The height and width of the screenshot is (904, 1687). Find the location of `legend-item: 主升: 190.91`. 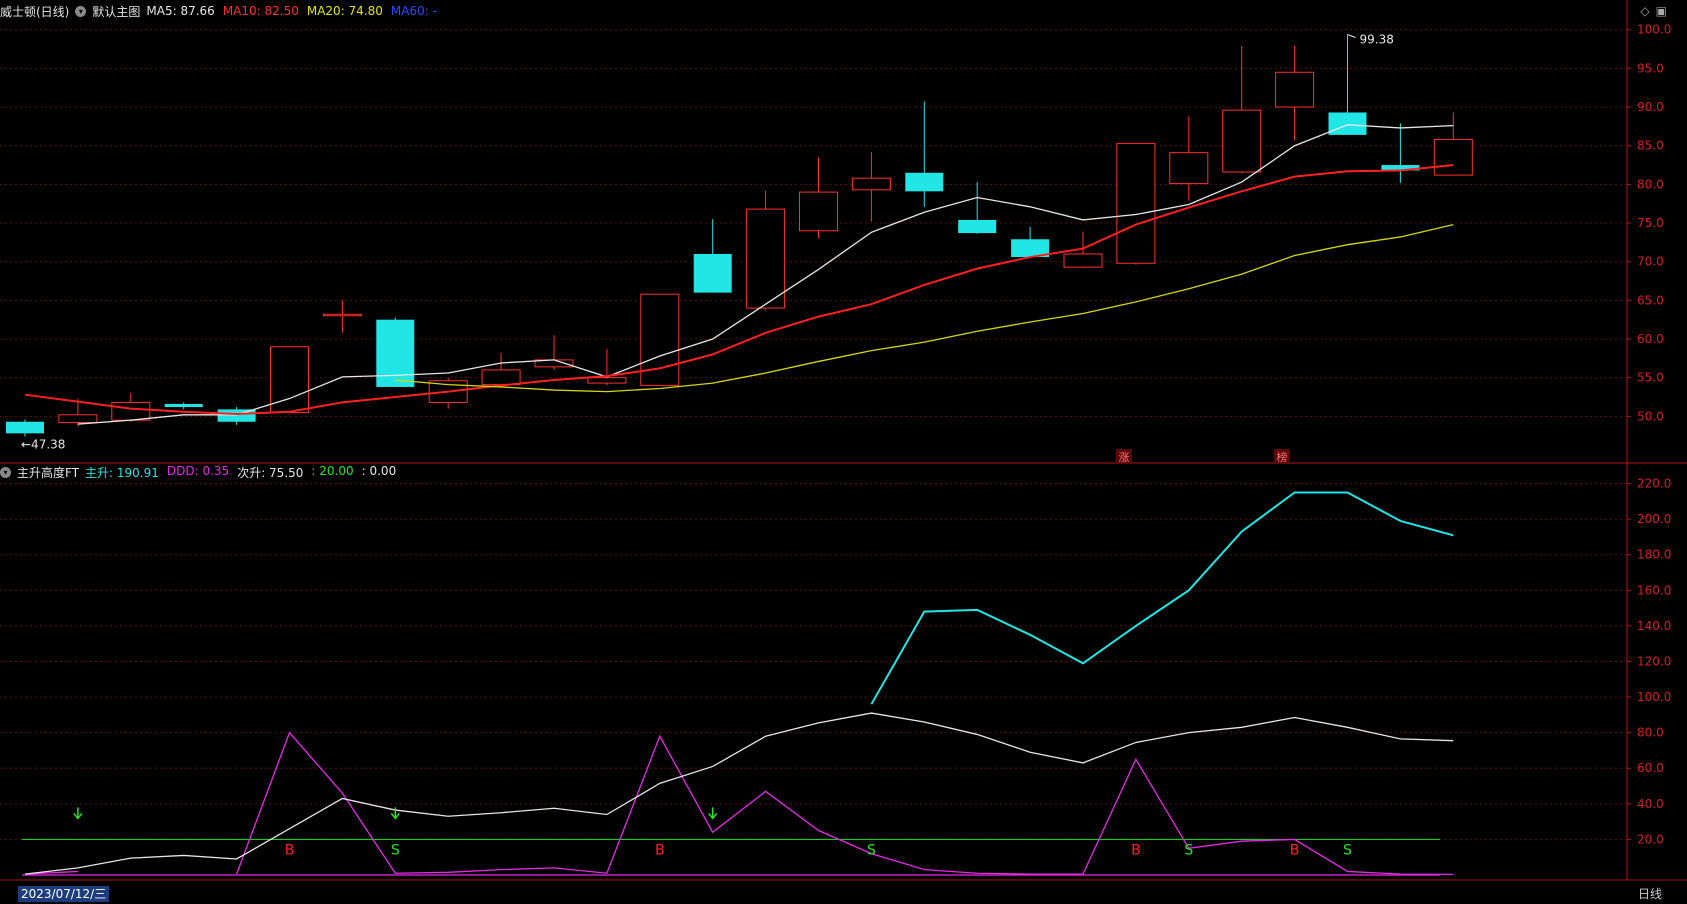

legend-item: 主升: 190.91 is located at coordinates (122, 472).